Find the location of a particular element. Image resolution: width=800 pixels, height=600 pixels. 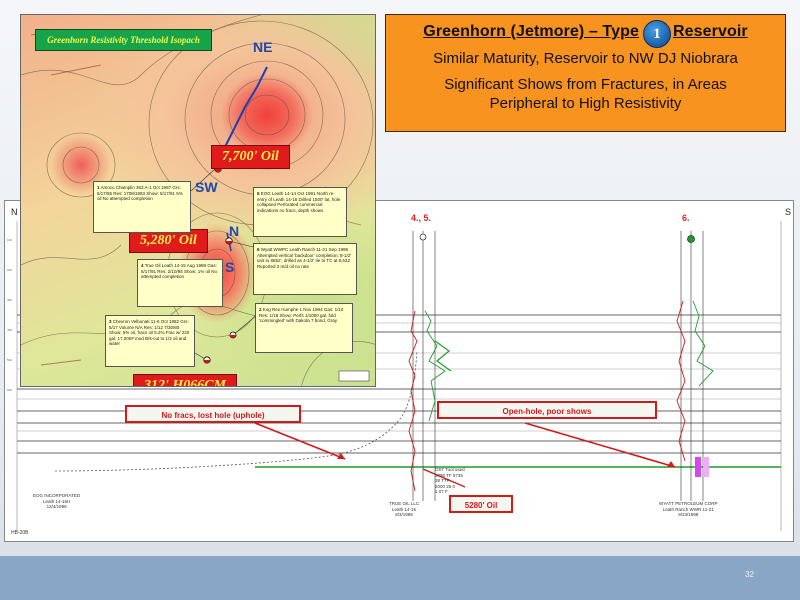

well-caption-line: EOG INCORPORATED is located at coordinates (57, 495).